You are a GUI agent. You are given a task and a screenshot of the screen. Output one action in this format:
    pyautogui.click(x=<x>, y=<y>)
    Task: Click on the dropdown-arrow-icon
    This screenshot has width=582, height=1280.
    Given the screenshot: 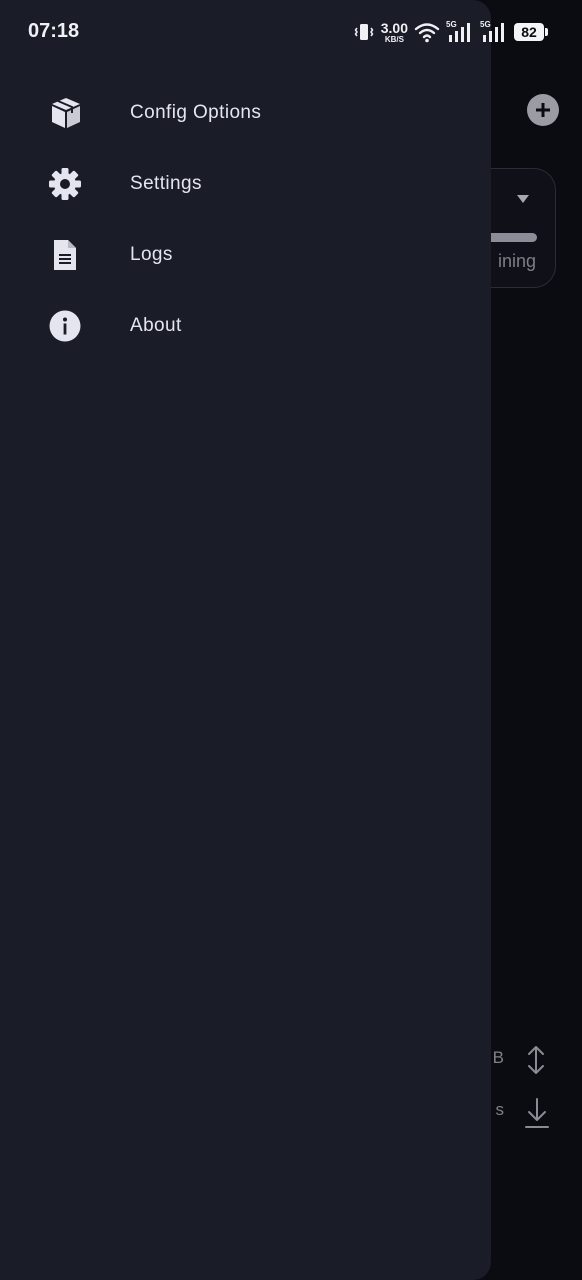 What is the action you would take?
    pyautogui.click(x=523, y=199)
    